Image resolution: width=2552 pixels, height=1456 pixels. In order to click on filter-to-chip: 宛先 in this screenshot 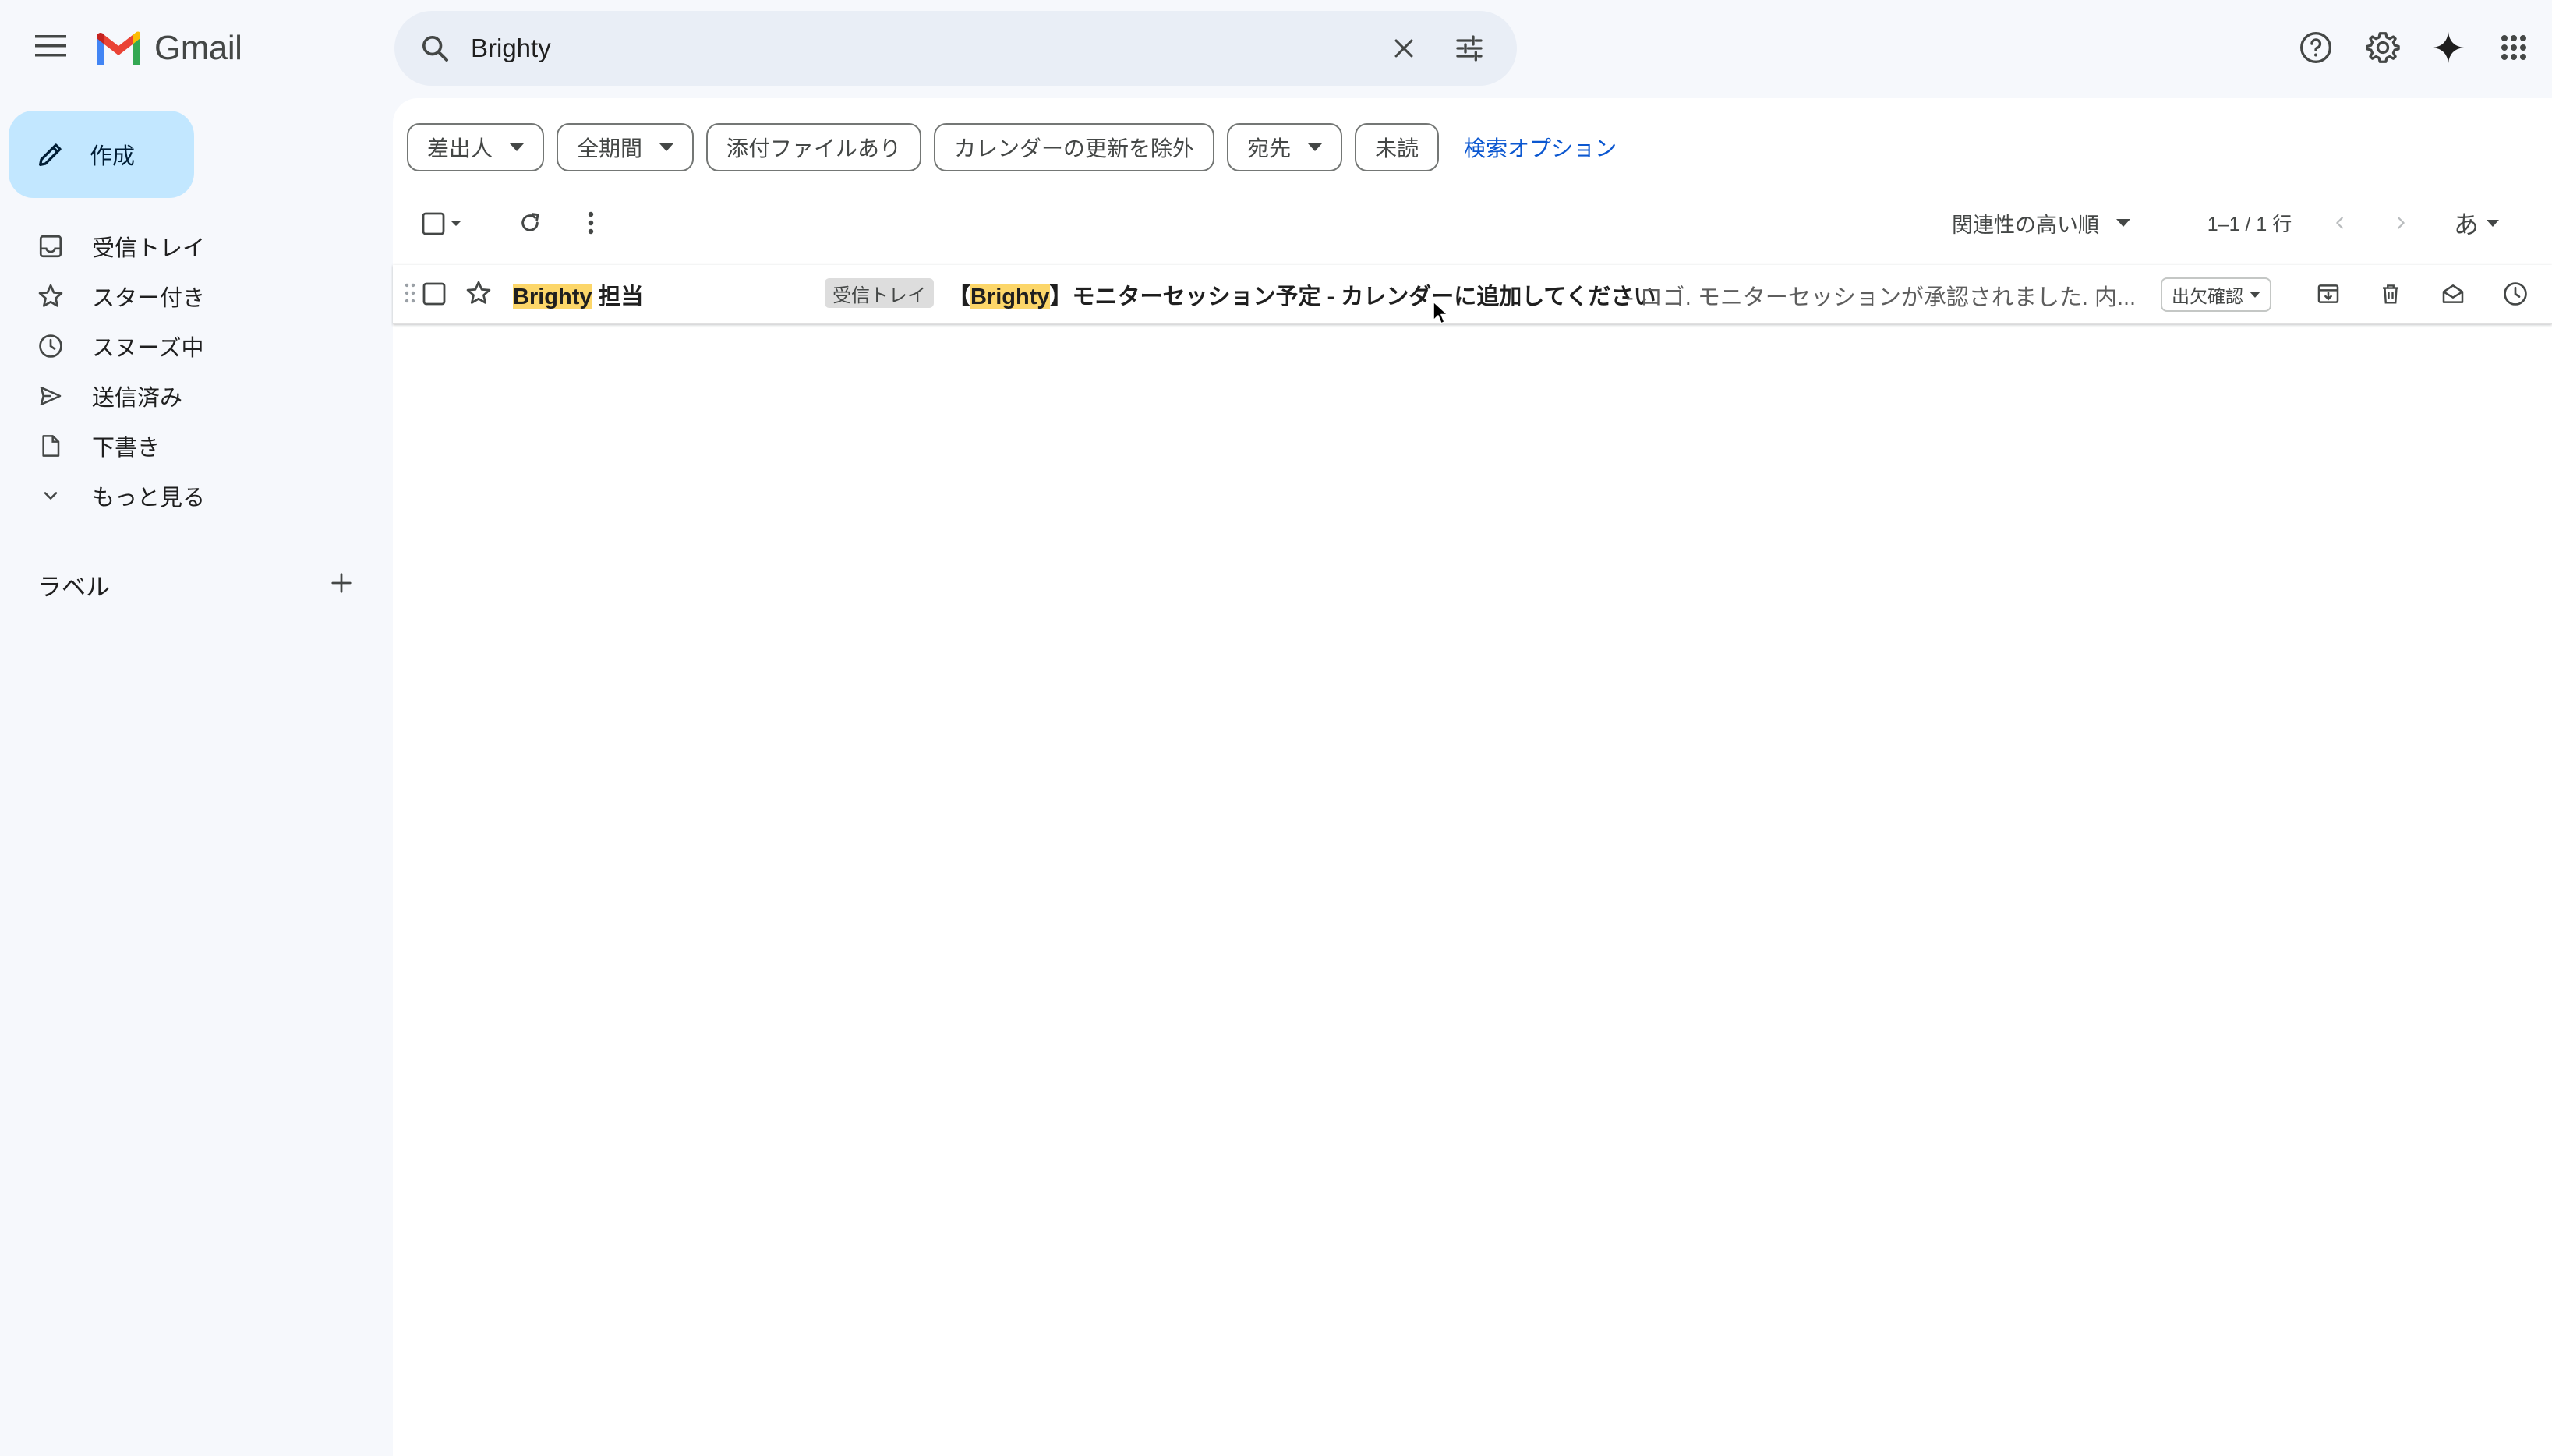, I will do `click(1285, 147)`.